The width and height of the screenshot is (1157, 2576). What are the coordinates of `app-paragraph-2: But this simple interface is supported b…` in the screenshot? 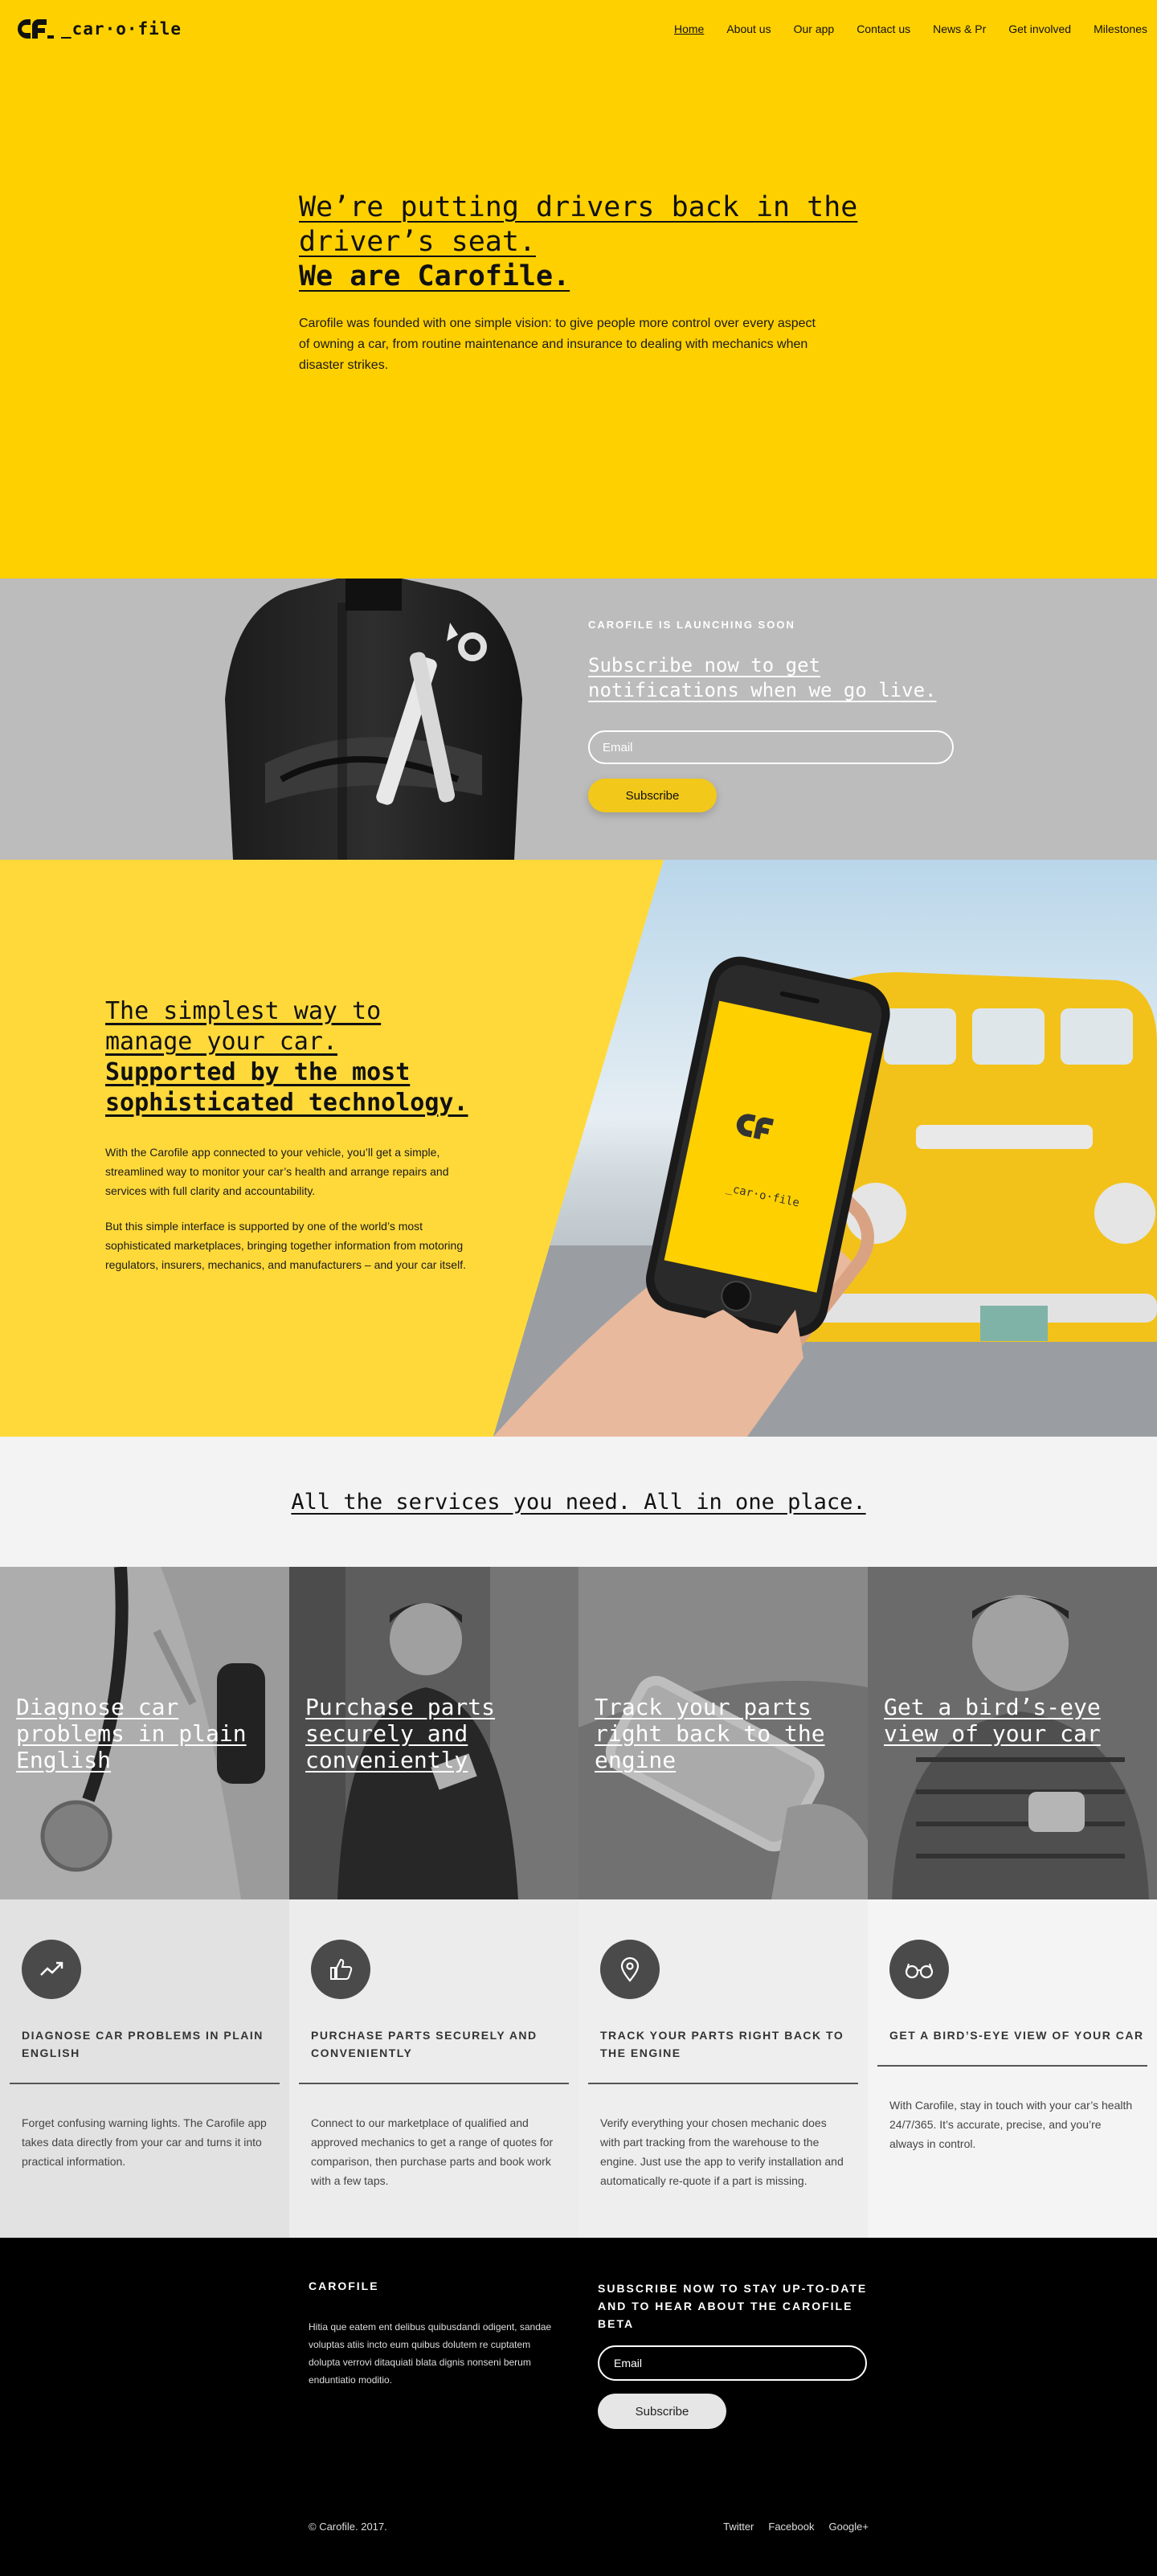 It's located at (285, 1245).